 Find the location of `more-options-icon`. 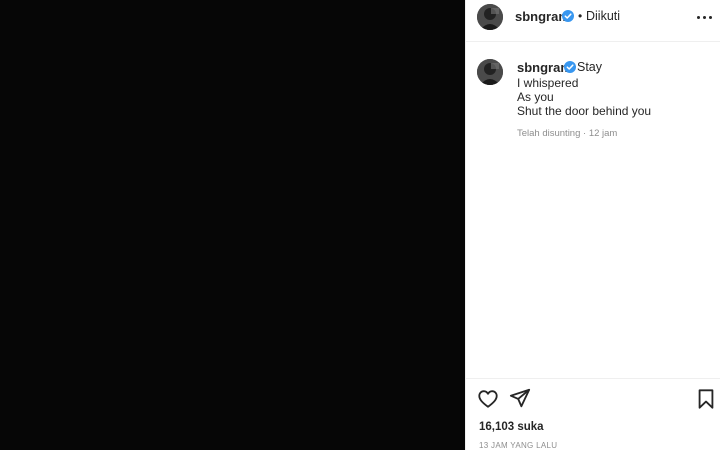

more-options-icon is located at coordinates (705, 17).